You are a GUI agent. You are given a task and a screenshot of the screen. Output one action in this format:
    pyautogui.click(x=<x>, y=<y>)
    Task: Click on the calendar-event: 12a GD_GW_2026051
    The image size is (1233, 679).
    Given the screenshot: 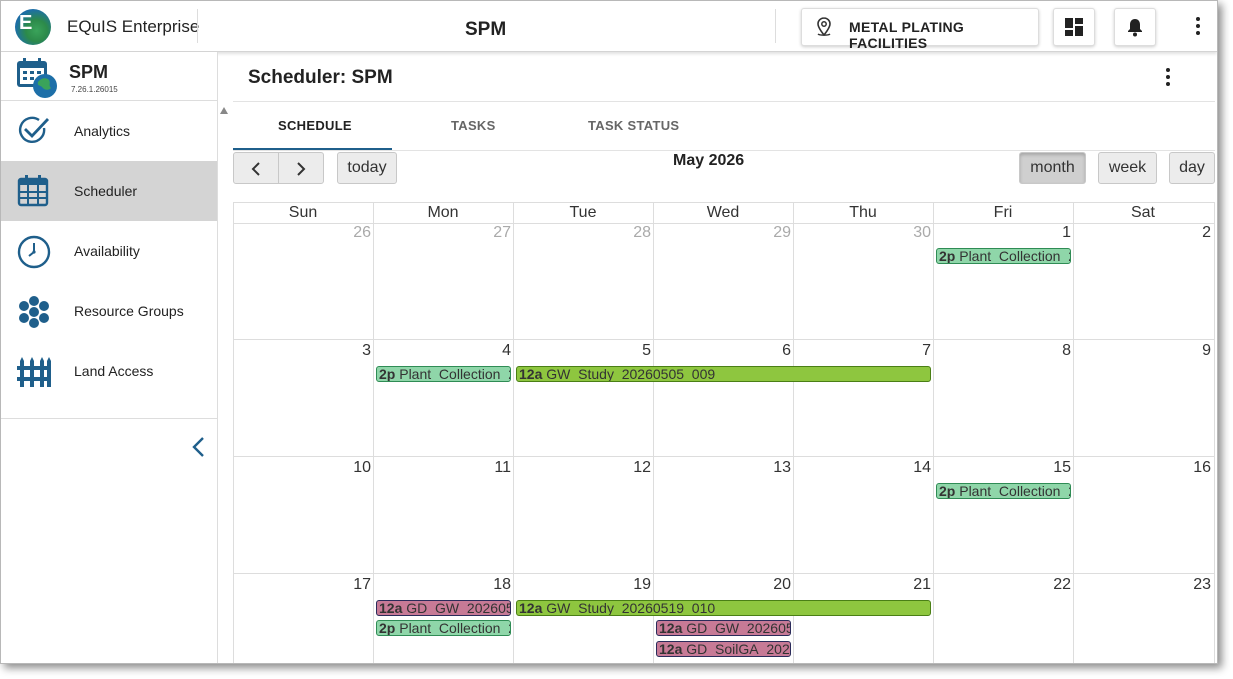 What is the action you would take?
    pyautogui.click(x=443, y=608)
    